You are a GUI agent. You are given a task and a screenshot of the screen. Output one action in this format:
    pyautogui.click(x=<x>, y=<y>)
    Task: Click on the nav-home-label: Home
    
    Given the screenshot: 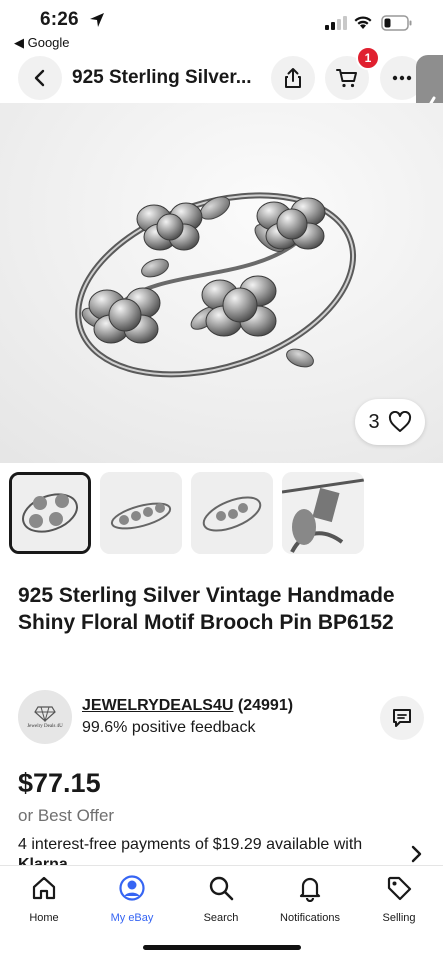 What is the action you would take?
    pyautogui.click(x=44, y=918)
    